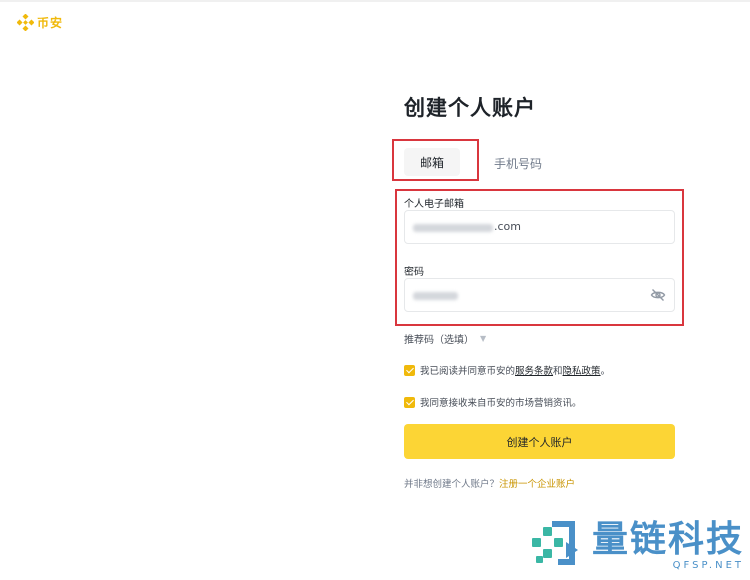 The image size is (750, 580). Describe the element at coordinates (668, 539) in the screenshot. I see `watermark-text: 量链科技` at that location.